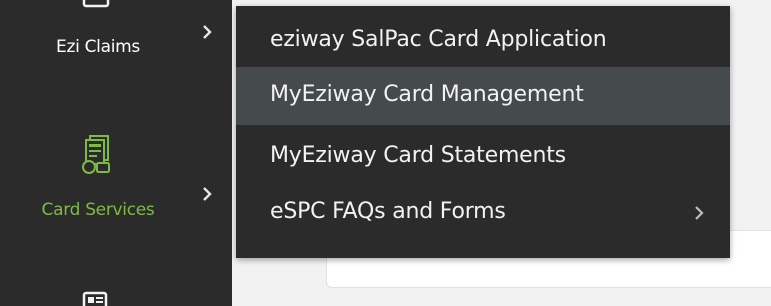  What do you see at coordinates (106, 298) in the screenshot?
I see `document-icon` at bounding box center [106, 298].